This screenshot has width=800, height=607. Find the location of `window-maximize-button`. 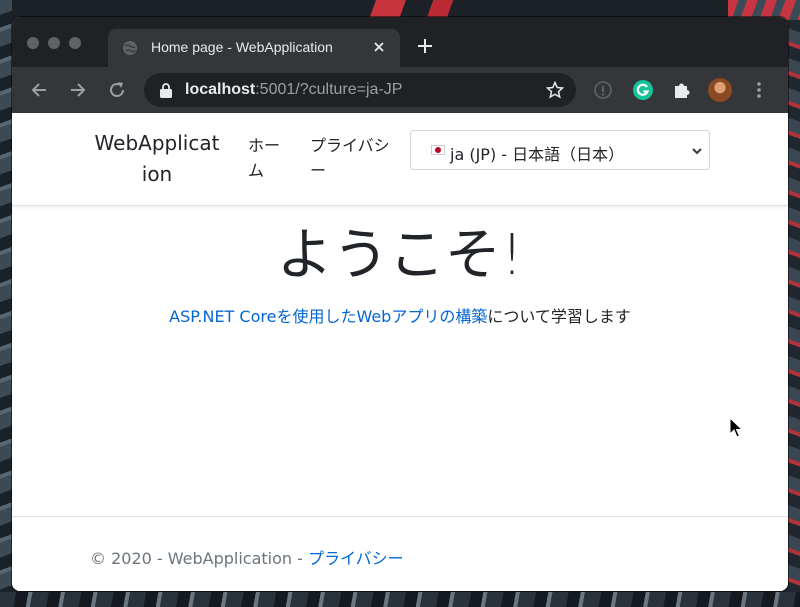

window-maximize-button is located at coordinates (75, 43).